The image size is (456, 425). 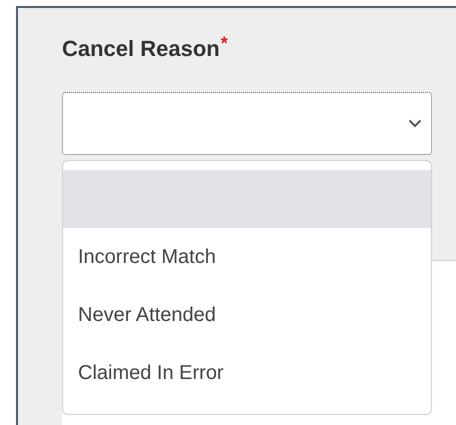 What do you see at coordinates (415, 123) in the screenshot?
I see `chevron-down-icon` at bounding box center [415, 123].